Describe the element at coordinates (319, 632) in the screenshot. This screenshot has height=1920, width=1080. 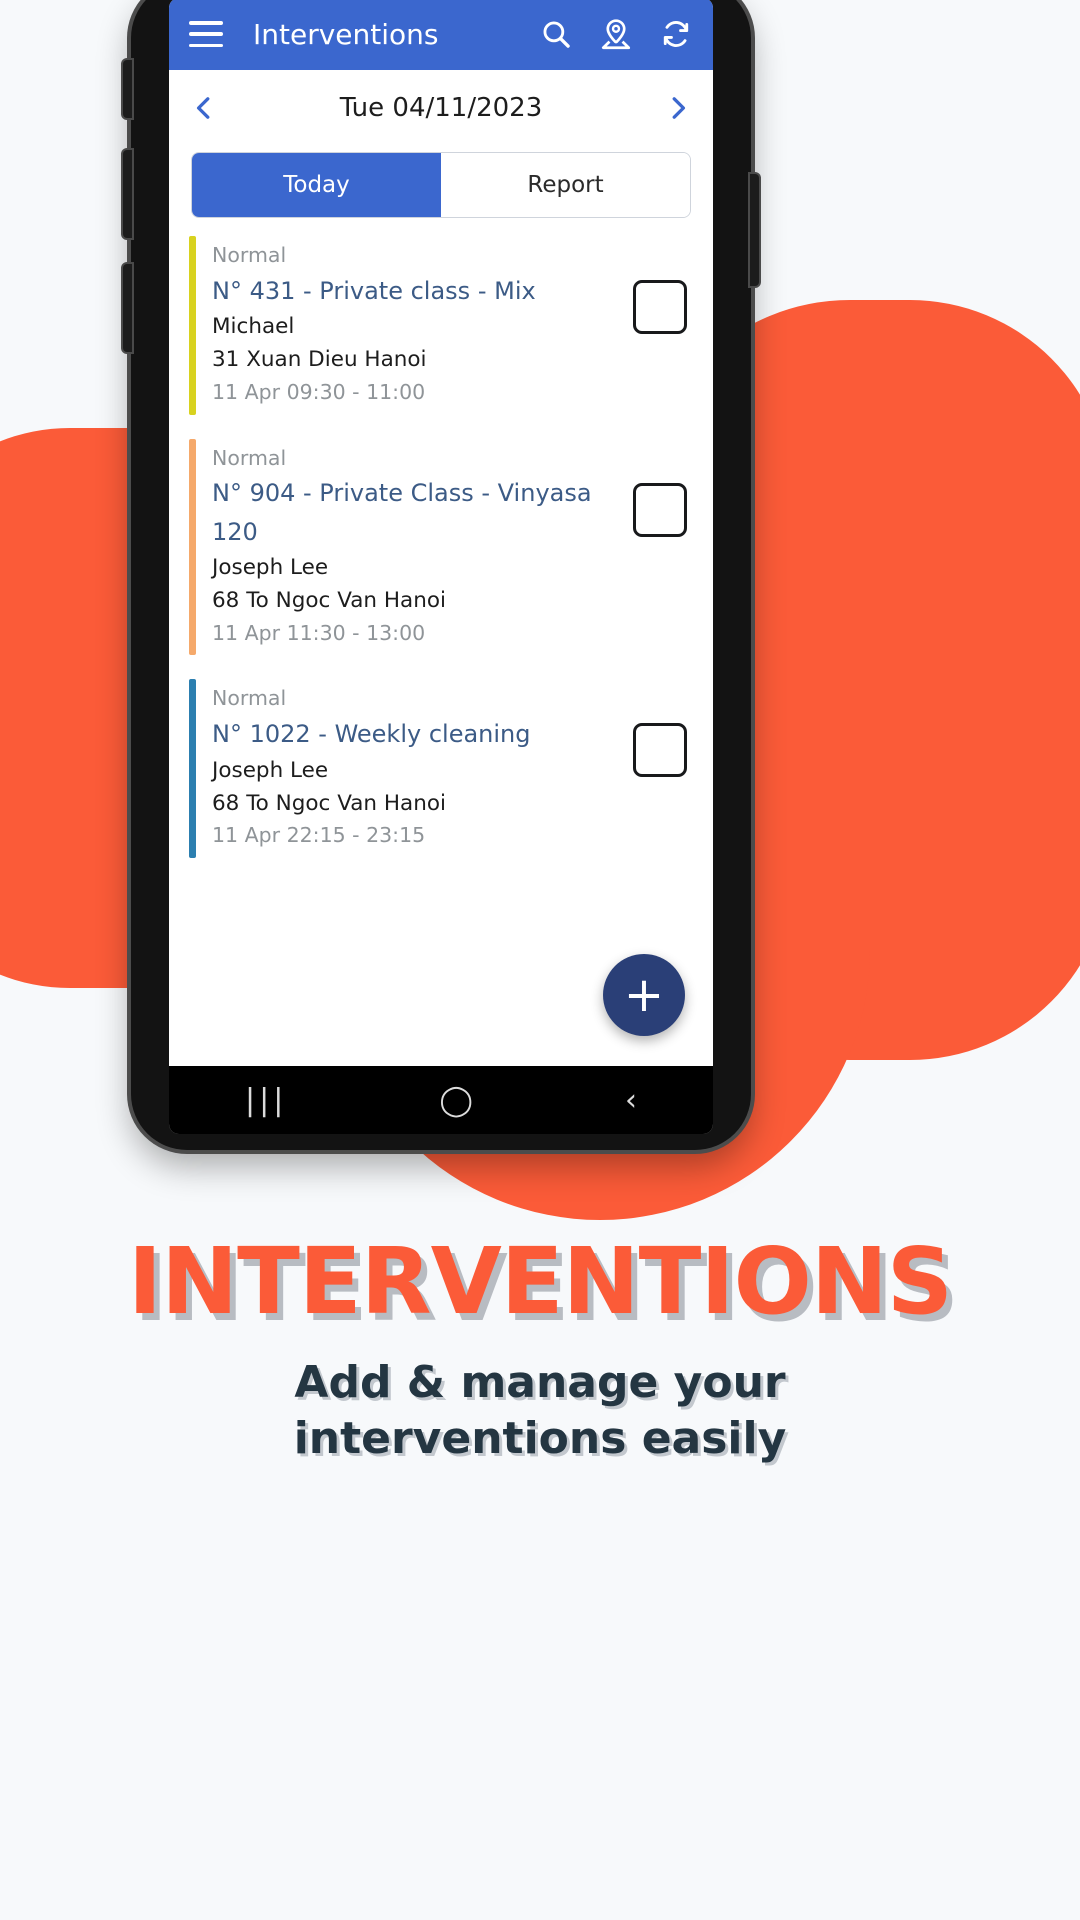
I see `item-time: 11 Apr 11:30 - 13:00` at that location.